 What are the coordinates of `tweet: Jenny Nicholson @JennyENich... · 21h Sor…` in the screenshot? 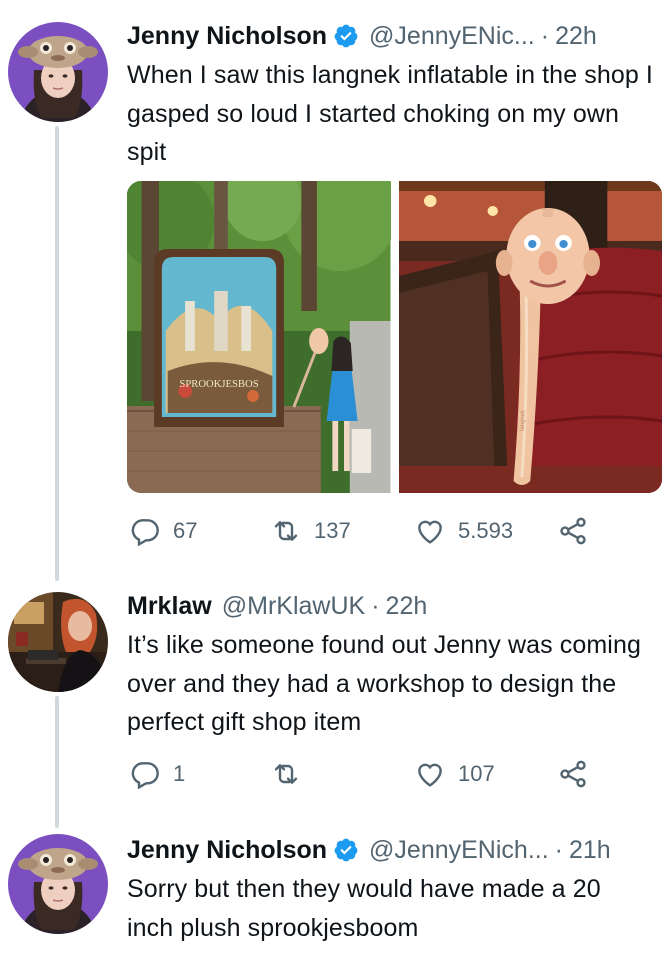 It's located at (331, 891).